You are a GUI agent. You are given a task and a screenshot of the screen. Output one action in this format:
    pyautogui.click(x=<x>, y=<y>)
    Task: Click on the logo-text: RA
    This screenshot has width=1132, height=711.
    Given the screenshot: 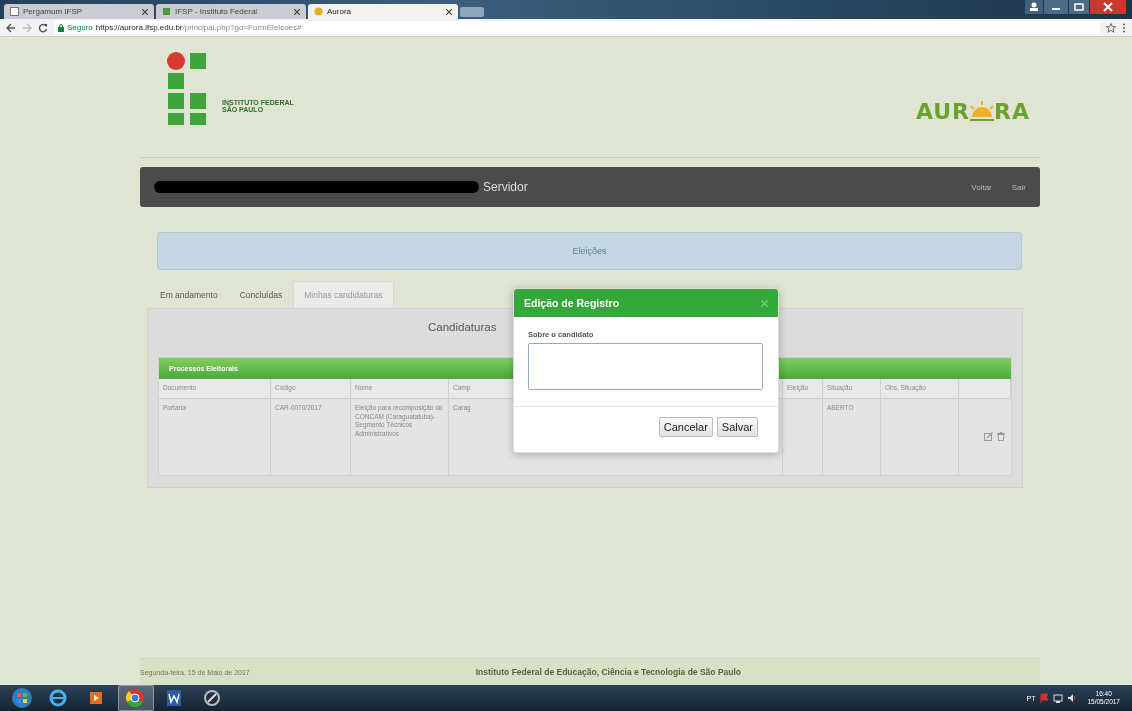 What is the action you would take?
    pyautogui.click(x=1012, y=111)
    